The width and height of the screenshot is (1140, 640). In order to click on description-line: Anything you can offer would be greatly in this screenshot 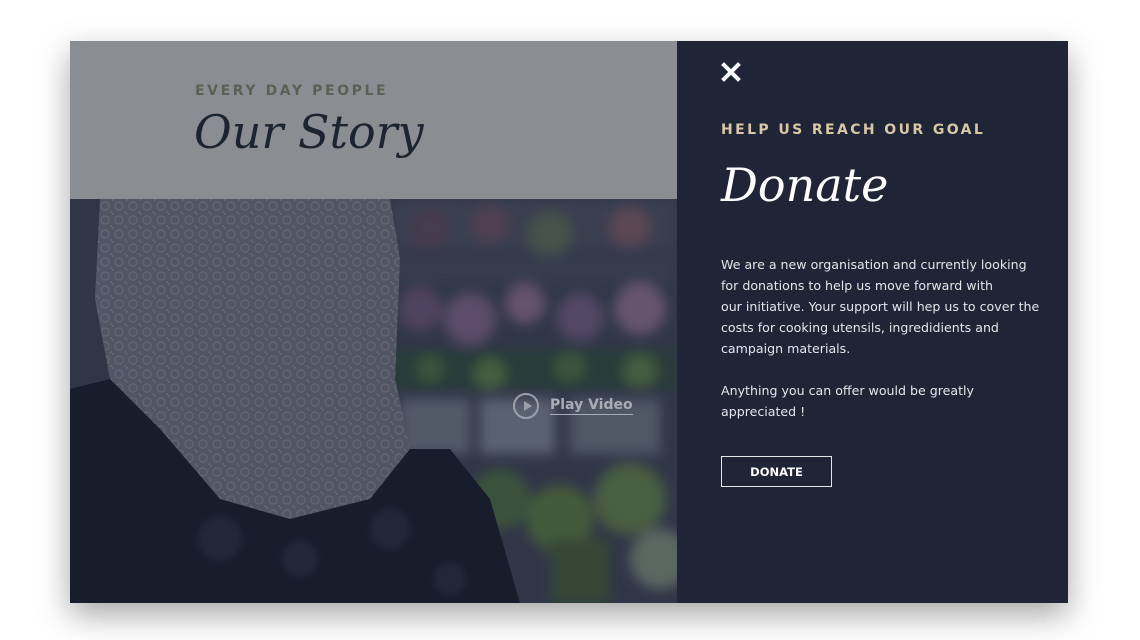, I will do `click(848, 390)`.